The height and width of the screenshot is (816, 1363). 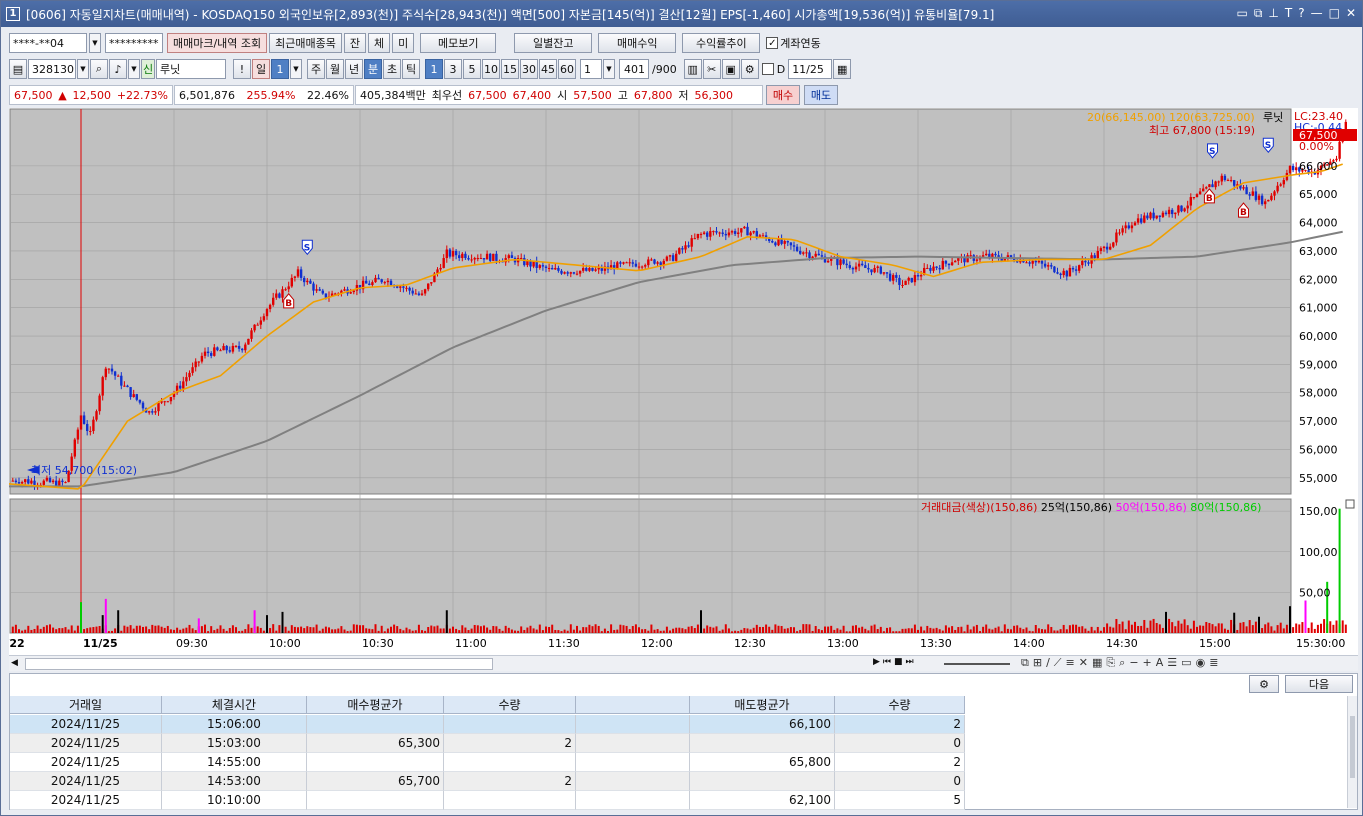 What do you see at coordinates (898, 662) in the screenshot?
I see `stop-icon: ■` at bounding box center [898, 662].